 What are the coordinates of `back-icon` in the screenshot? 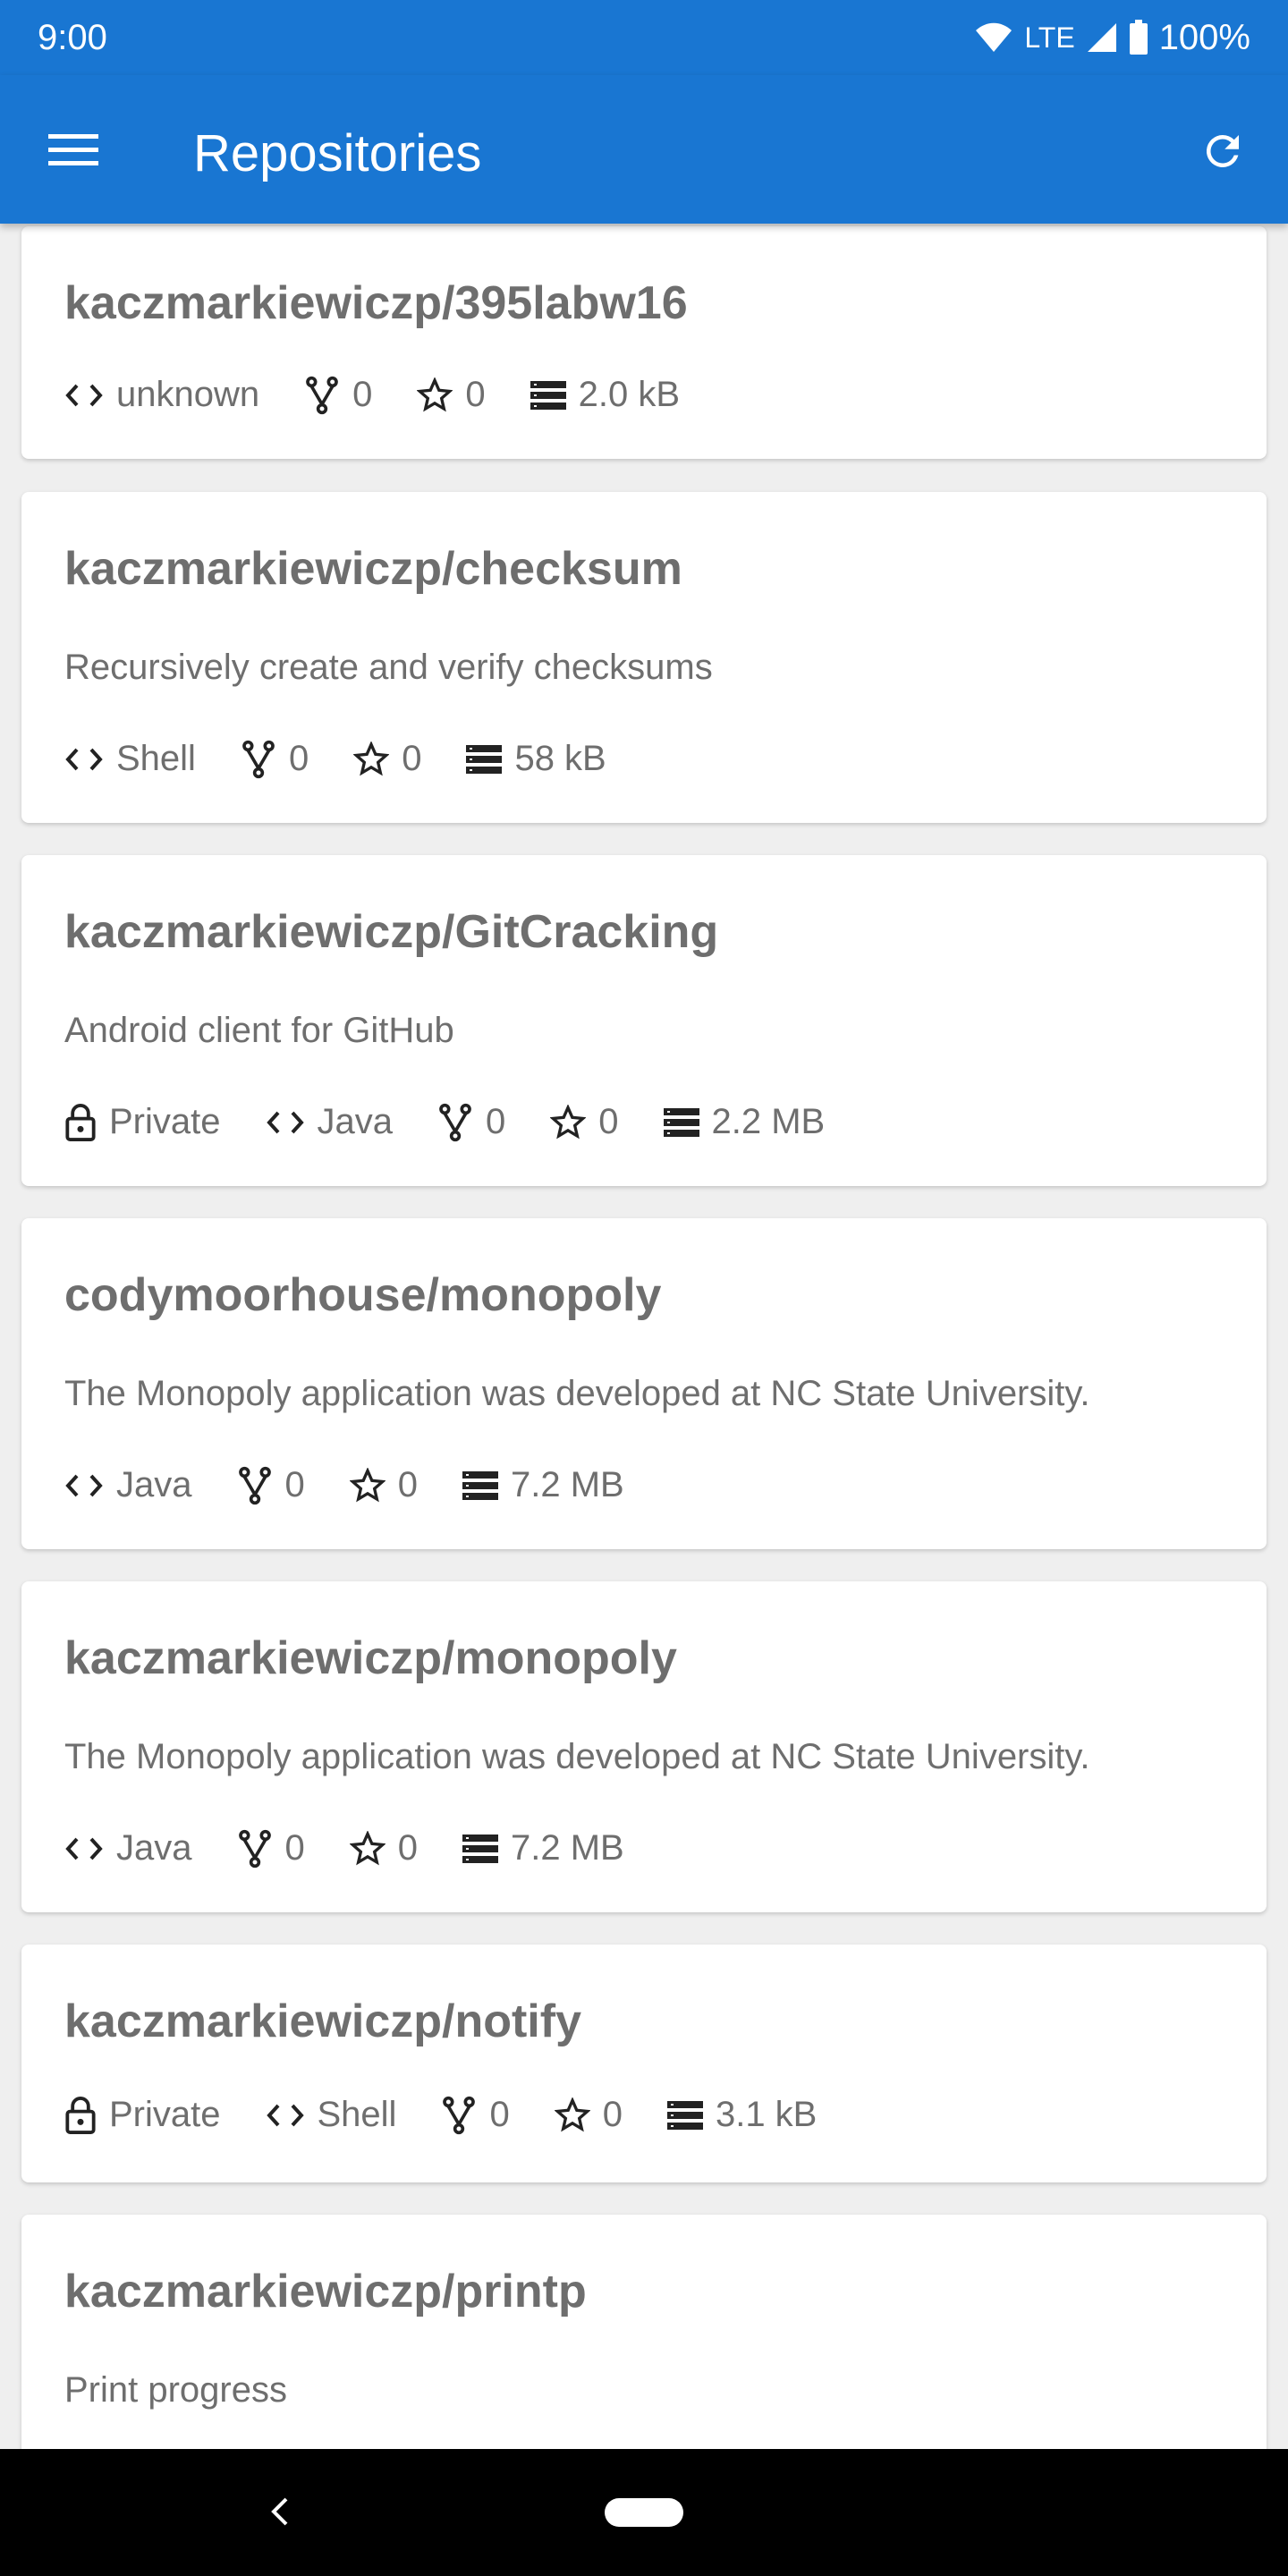 It's located at (279, 2511).